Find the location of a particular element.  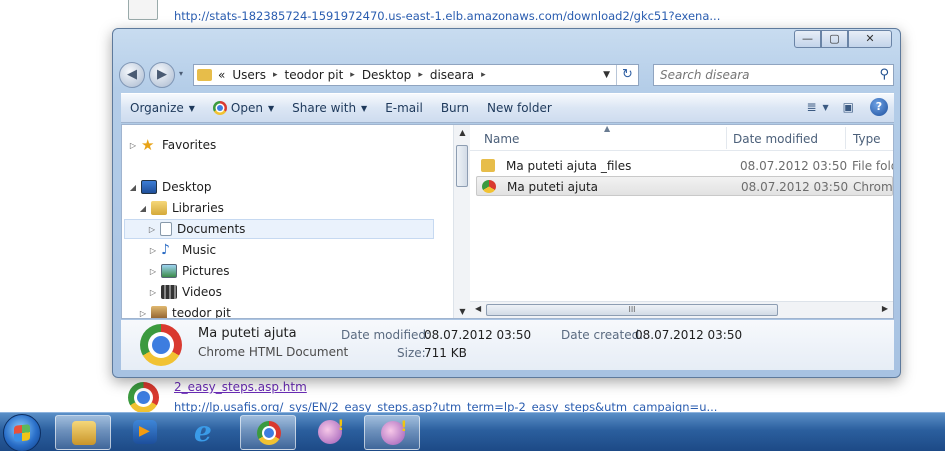

column-name: Name is located at coordinates (501, 139).